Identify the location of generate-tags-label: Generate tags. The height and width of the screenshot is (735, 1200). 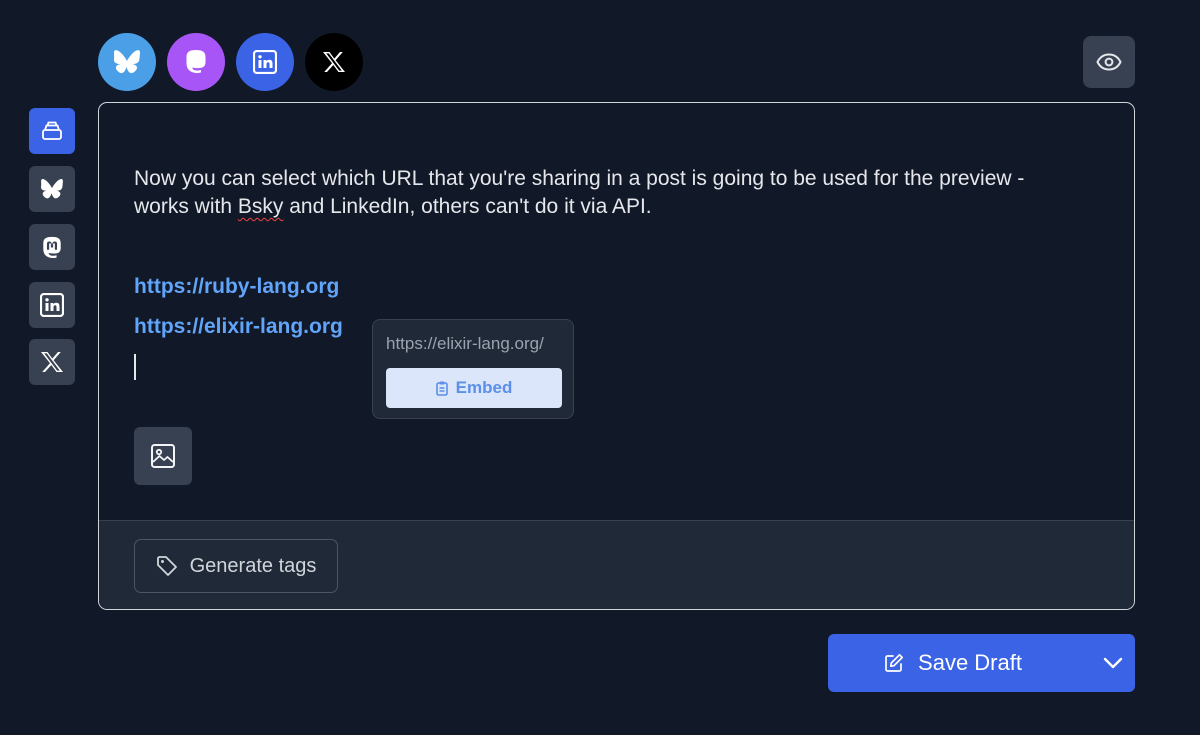
(253, 565).